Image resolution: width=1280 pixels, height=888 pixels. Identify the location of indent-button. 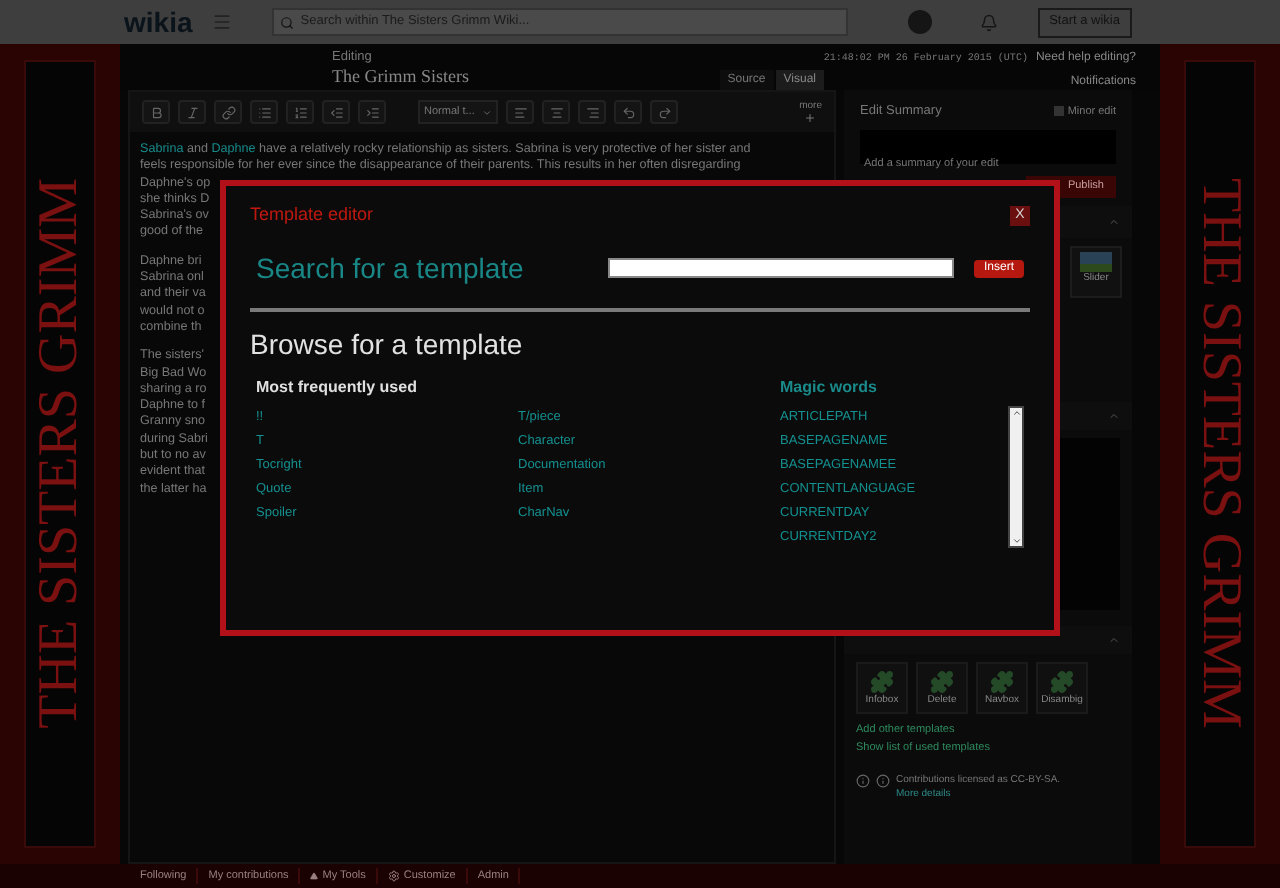
(372, 112).